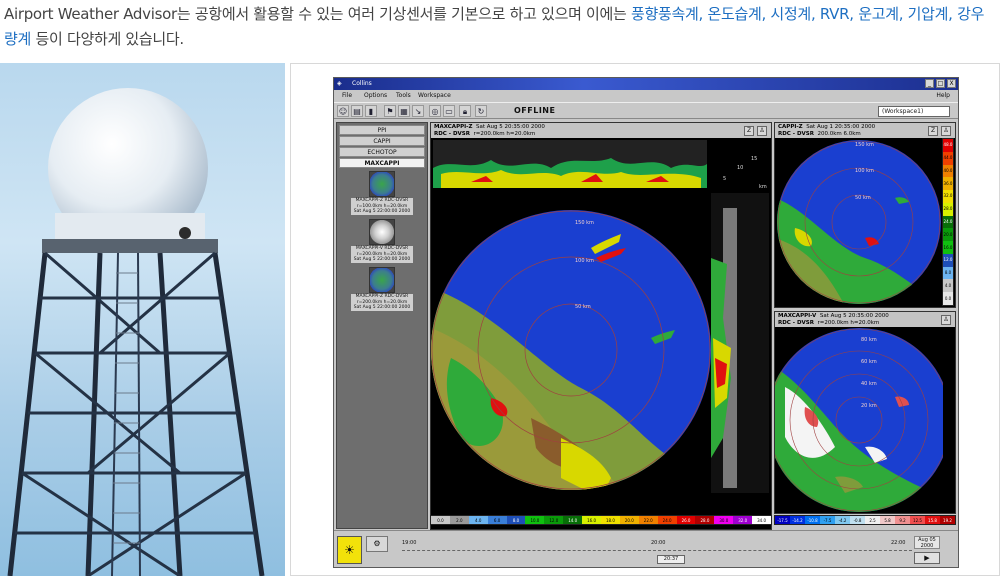  I want to click on sensor-name: 시정계, so click(790, 14).